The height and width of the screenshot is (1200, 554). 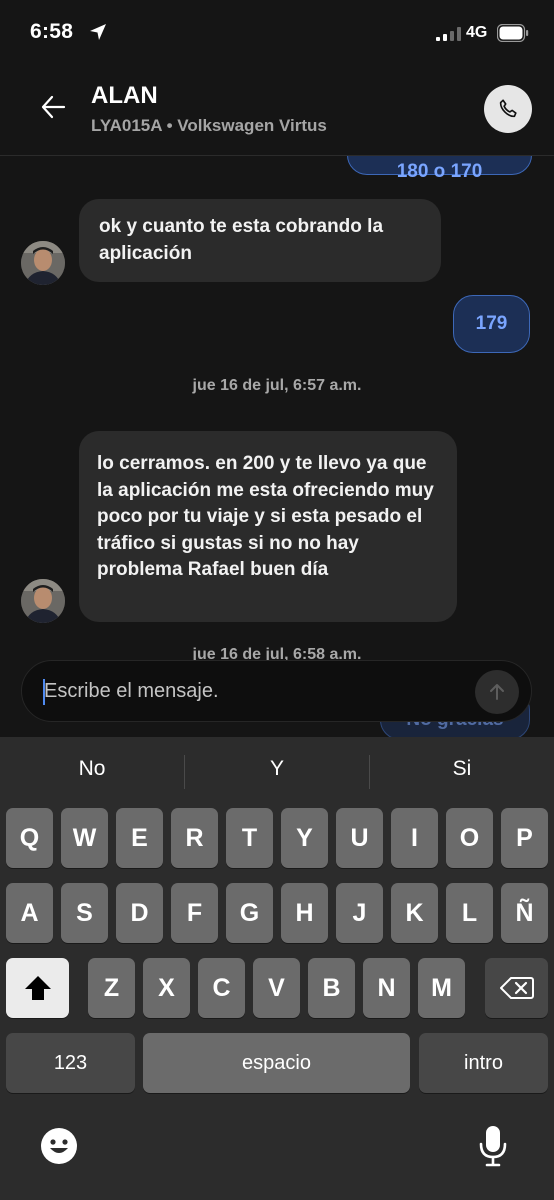 What do you see at coordinates (139, 838) in the screenshot?
I see `key-e: E` at bounding box center [139, 838].